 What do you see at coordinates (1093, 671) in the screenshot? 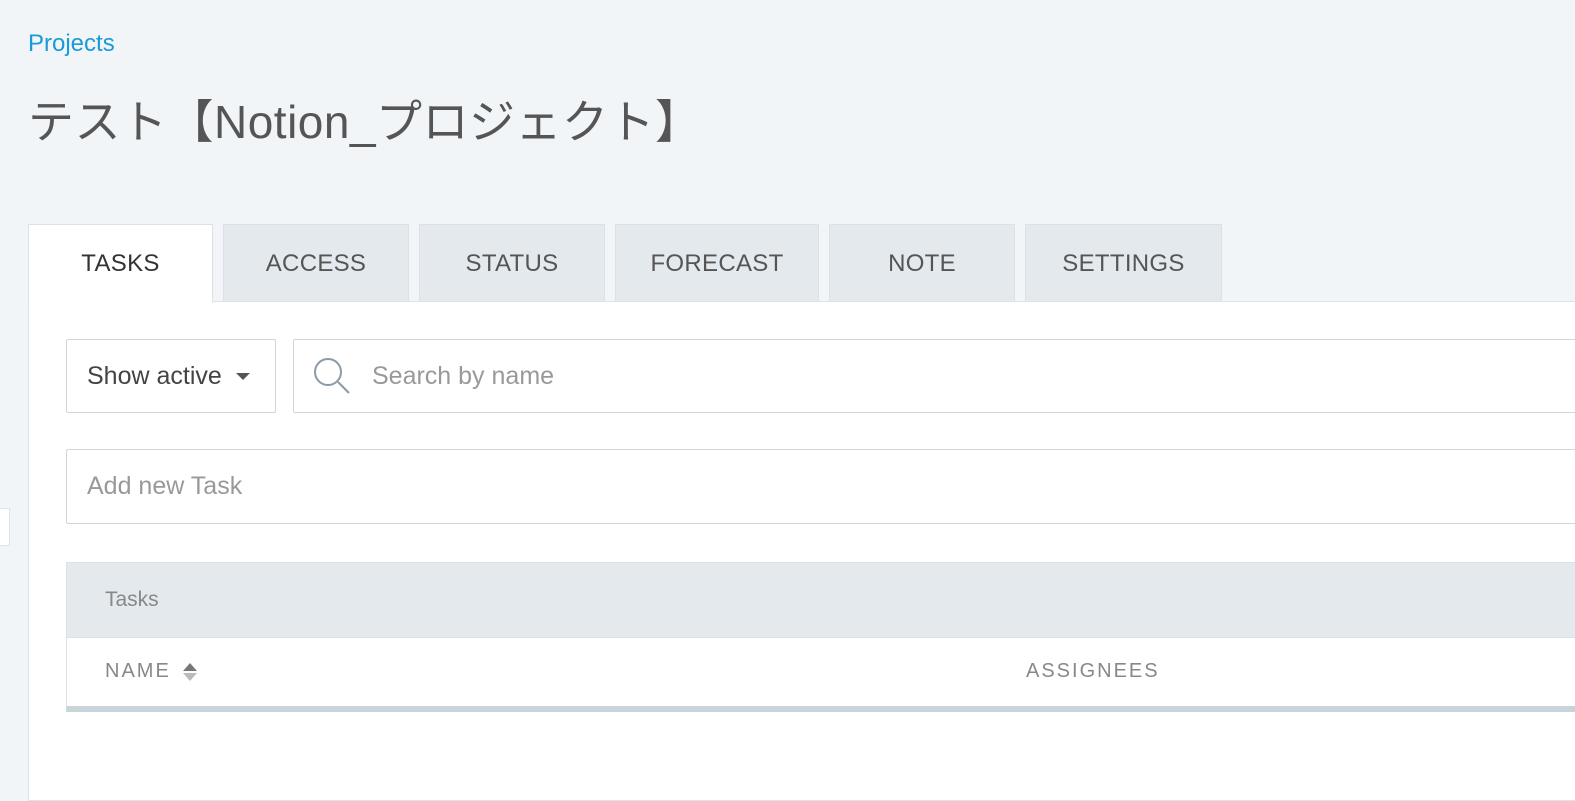
I see `column-header-assignees: ASSIGNEES` at bounding box center [1093, 671].